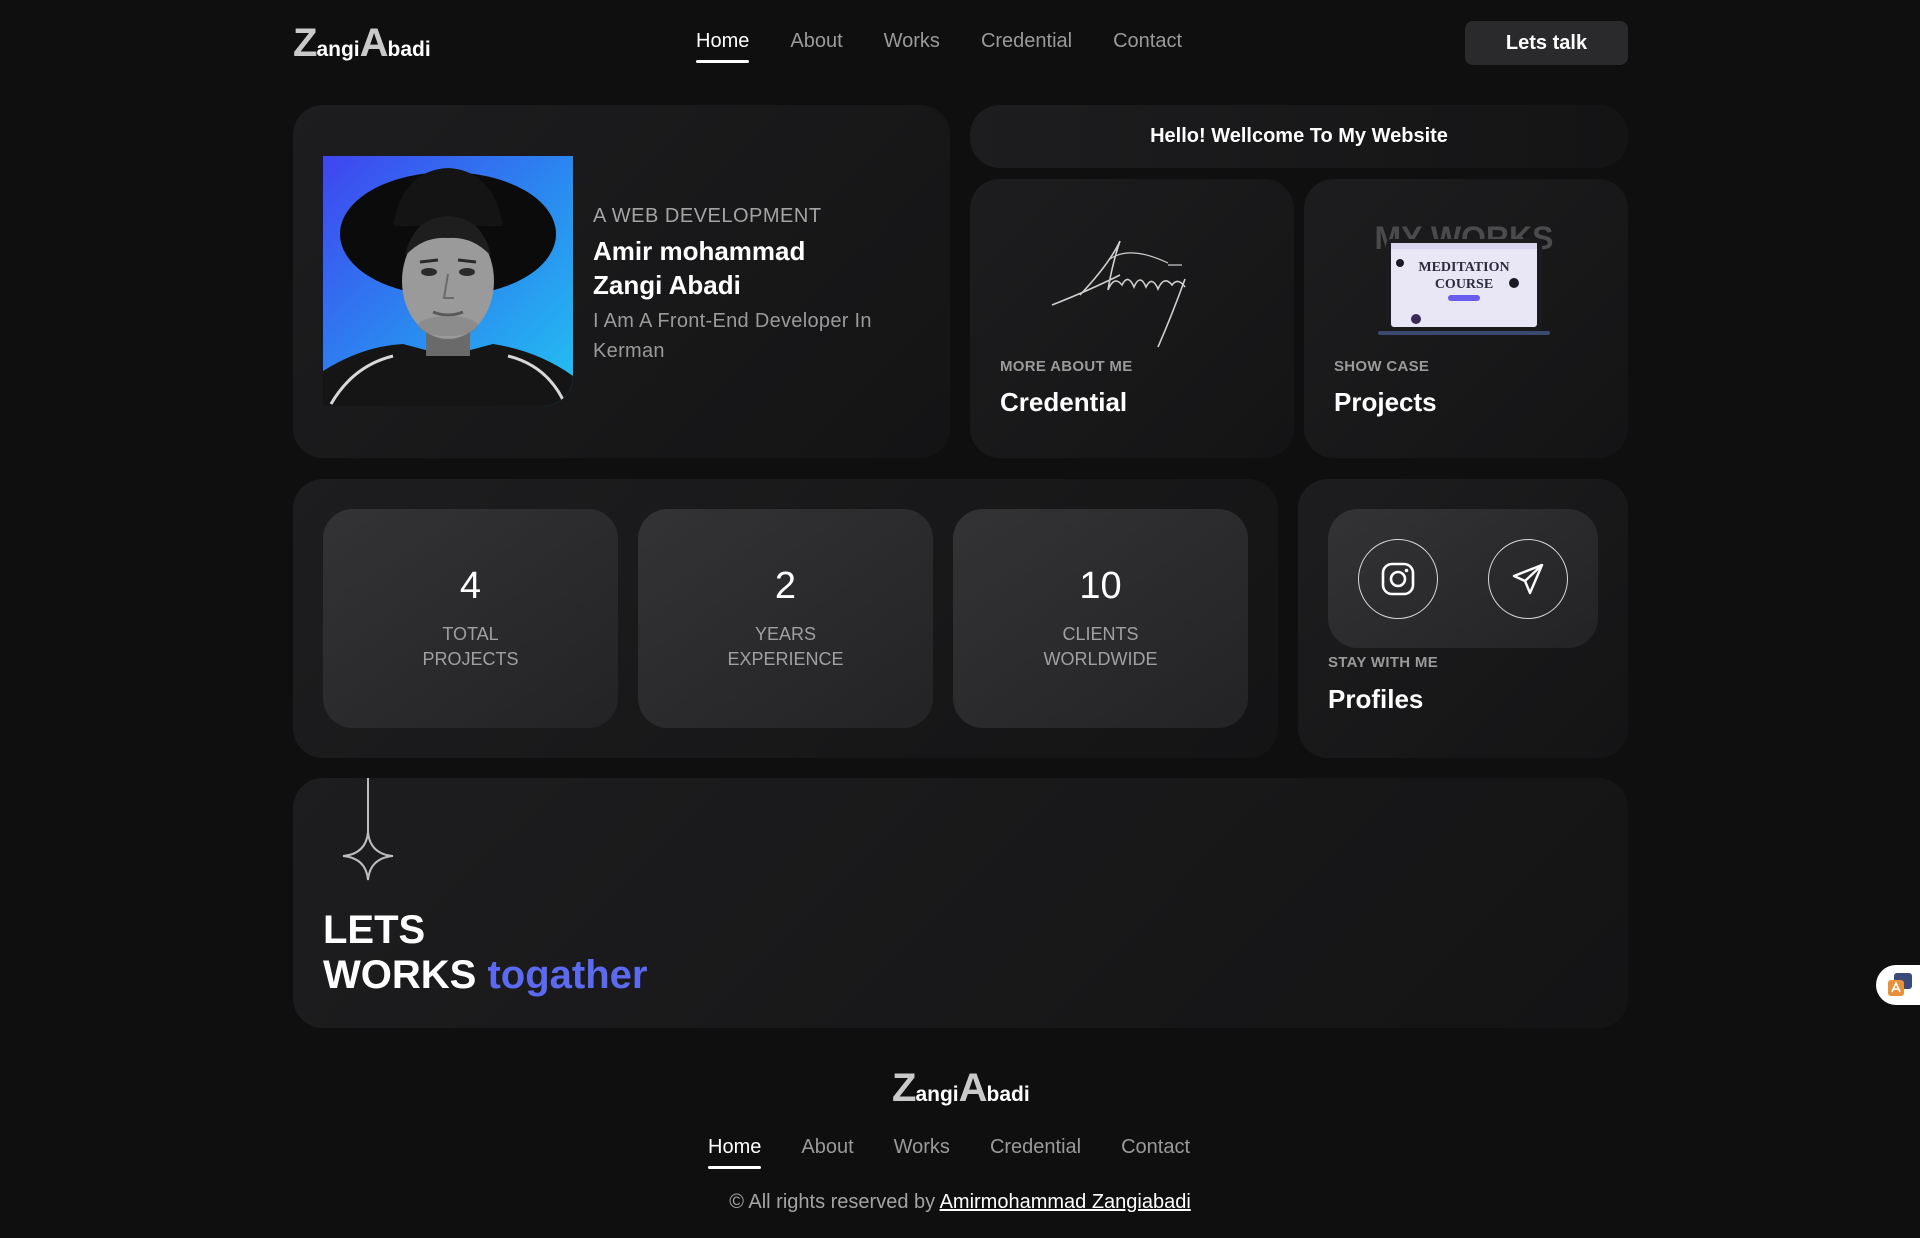 The image size is (1920, 1238). Describe the element at coordinates (1147, 46) in the screenshot. I see `nav-contact: Contact` at that location.